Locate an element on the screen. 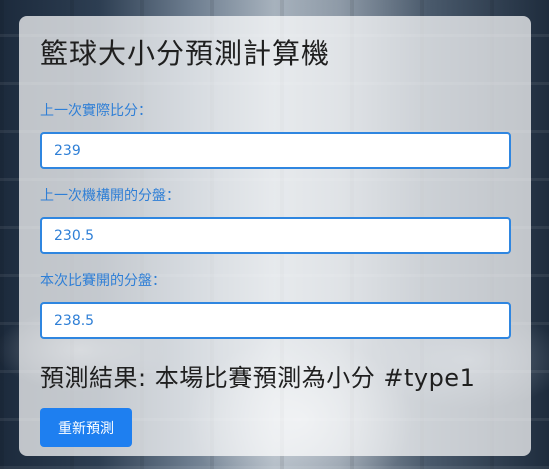 The image size is (549, 469). current-line-label: 本次比賽開的分盤： is located at coordinates (103, 281).